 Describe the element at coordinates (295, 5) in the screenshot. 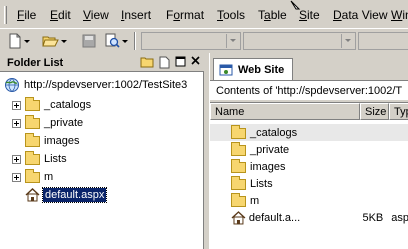

I see `mouse-cursor-icon` at that location.